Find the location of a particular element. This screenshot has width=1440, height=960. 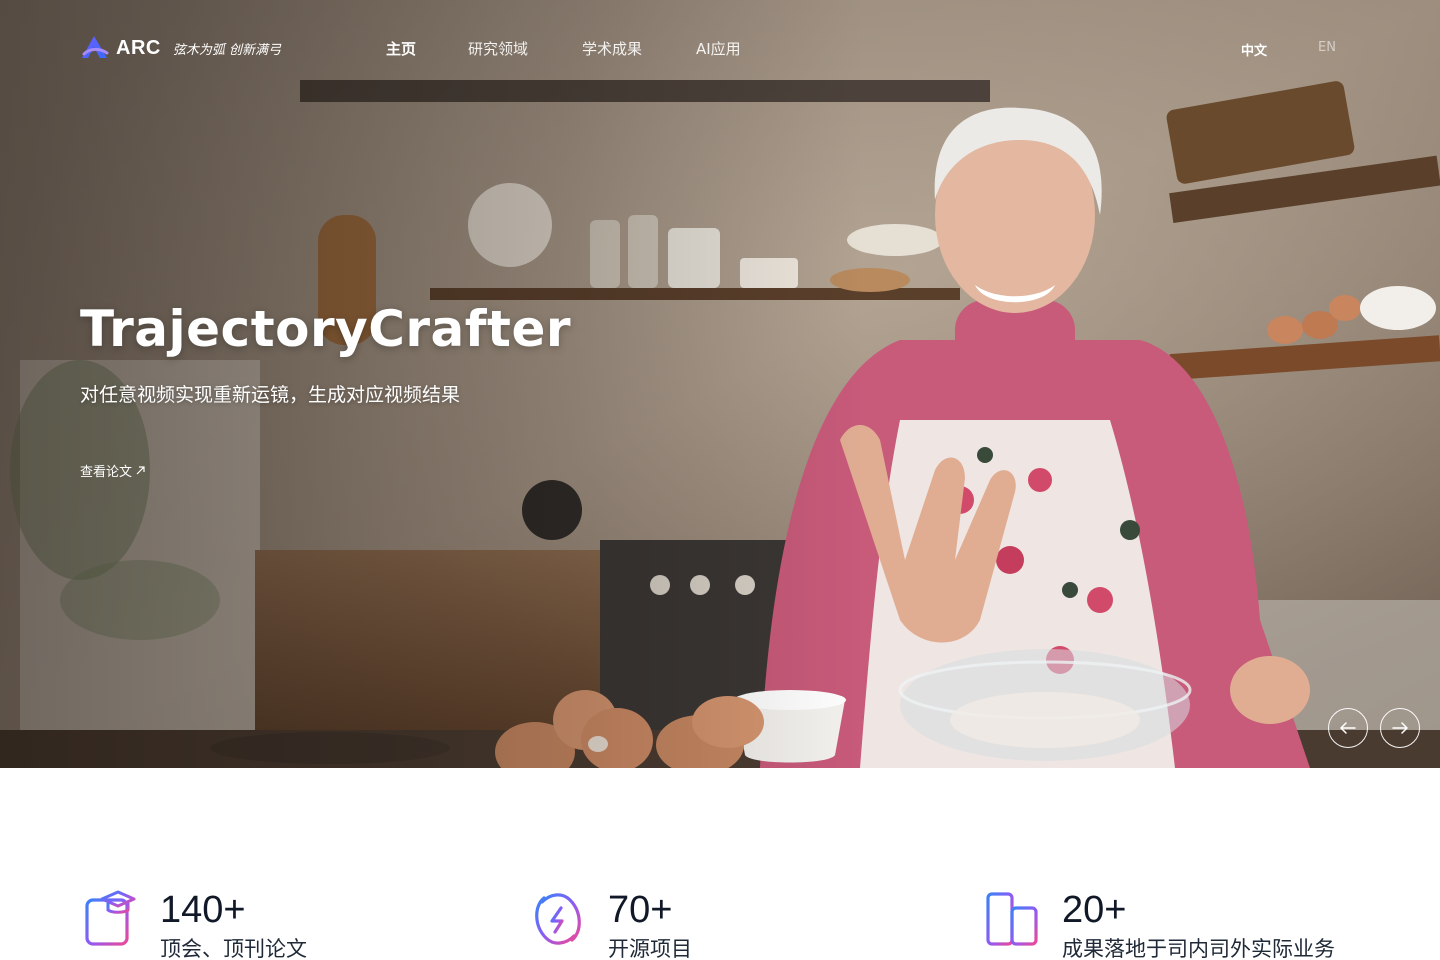

arrow-up-right-icon is located at coordinates (140, 470).